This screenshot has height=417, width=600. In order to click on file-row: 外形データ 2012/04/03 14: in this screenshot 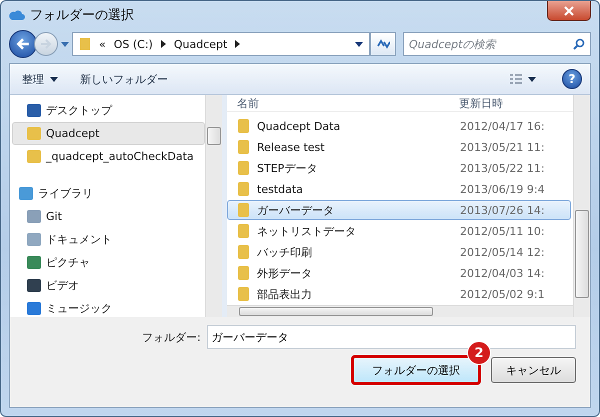, I will do `click(399, 273)`.